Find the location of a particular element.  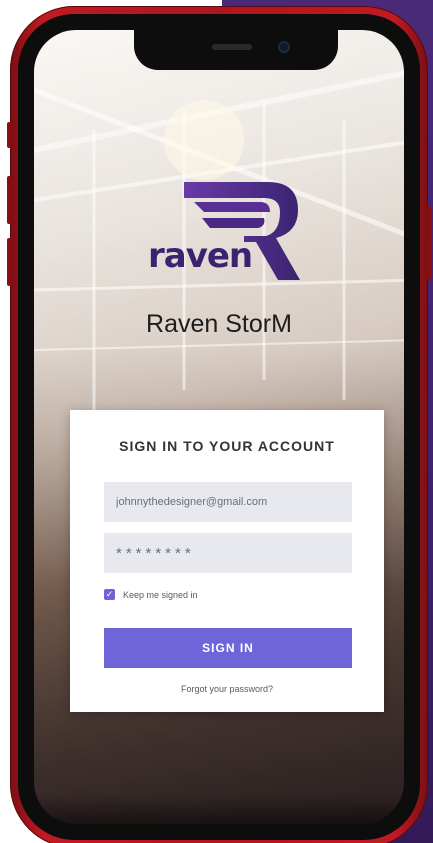

keep-signed-in-checkbox: ✓ is located at coordinates (109, 594).